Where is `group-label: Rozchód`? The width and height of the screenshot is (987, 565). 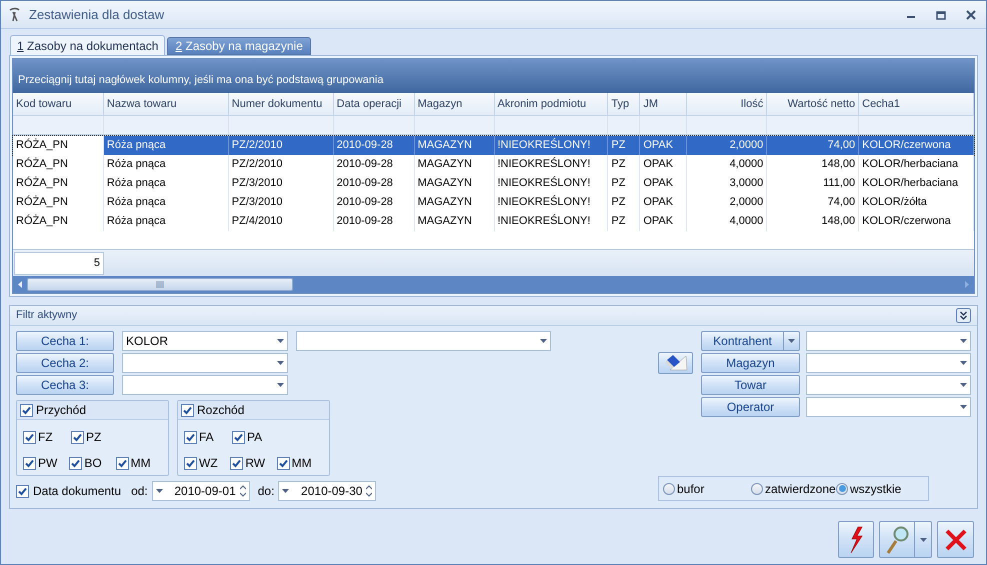
group-label: Rozchód is located at coordinates (220, 410).